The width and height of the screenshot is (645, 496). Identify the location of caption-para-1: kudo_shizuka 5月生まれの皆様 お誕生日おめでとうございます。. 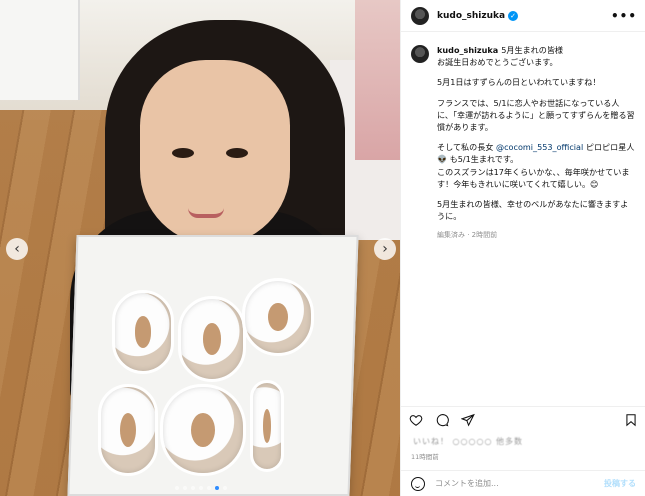
(536, 56).